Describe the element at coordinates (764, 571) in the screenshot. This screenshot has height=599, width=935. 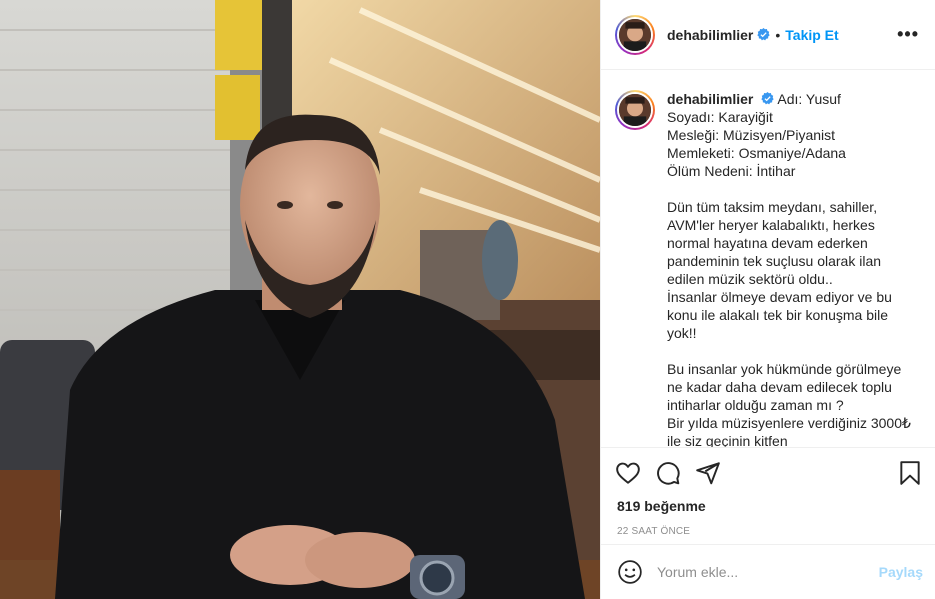
I see `comment-input` at that location.